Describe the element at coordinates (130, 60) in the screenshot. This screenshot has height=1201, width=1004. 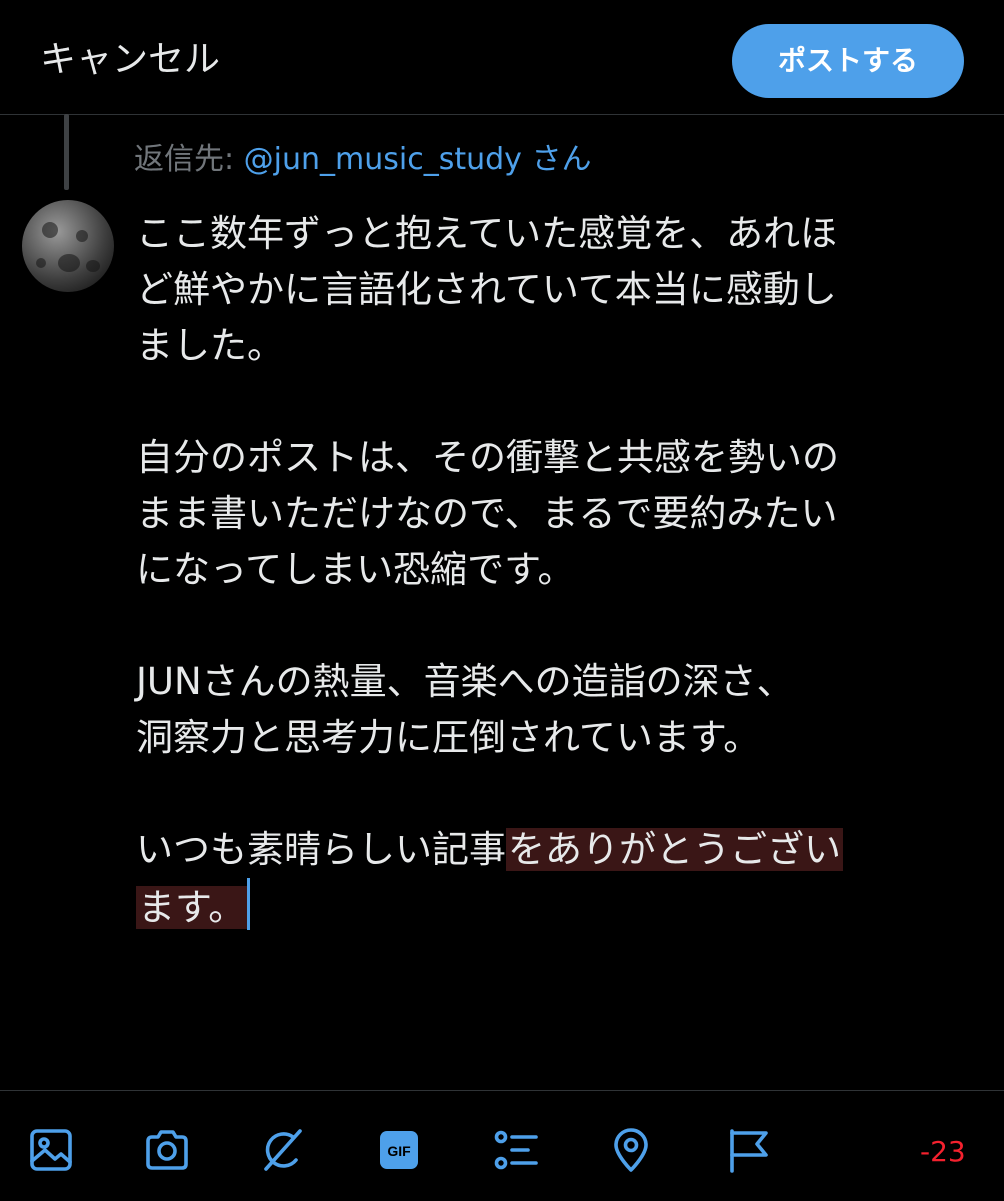
I see `cancel-button: キャンセル` at that location.